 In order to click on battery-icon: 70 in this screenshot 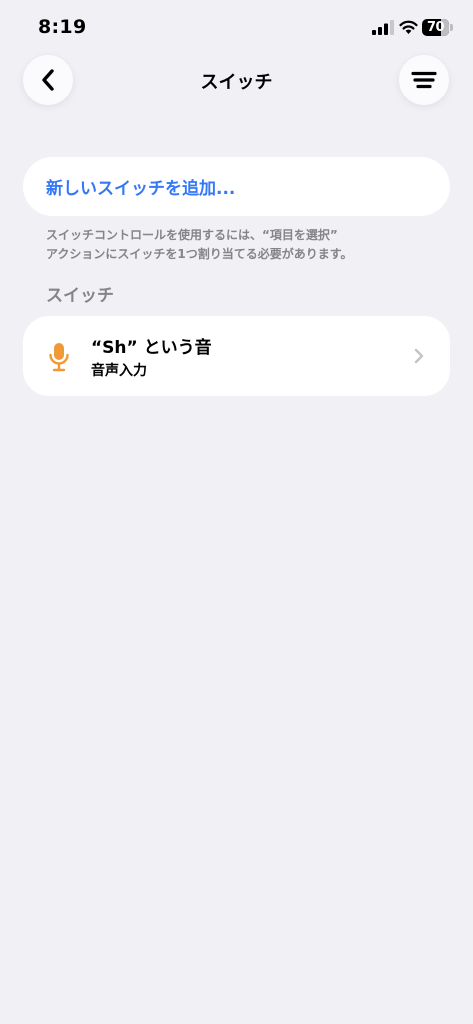, I will do `click(438, 27)`.